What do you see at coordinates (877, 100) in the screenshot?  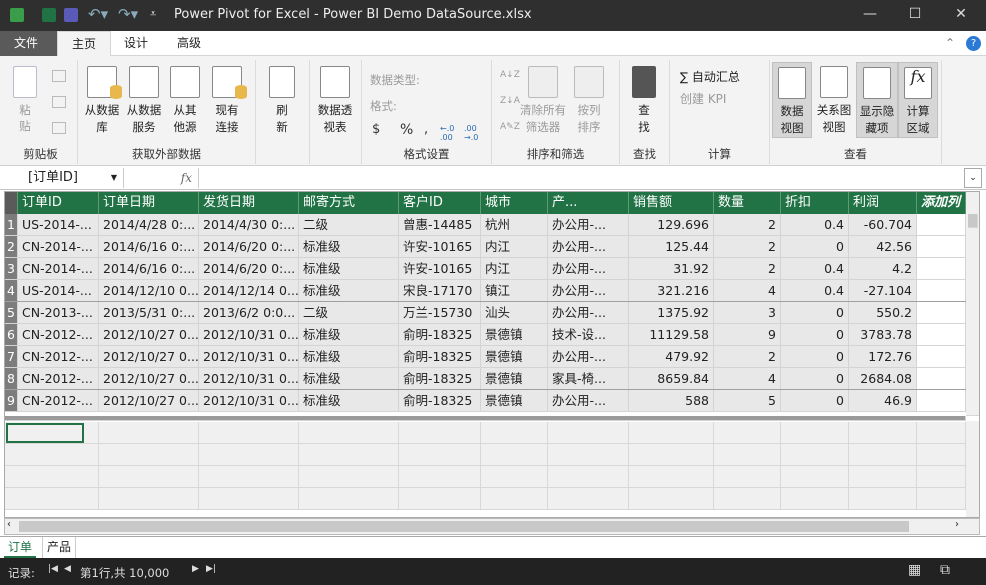 I see `show-hidden-button: 显示隐藏项` at bounding box center [877, 100].